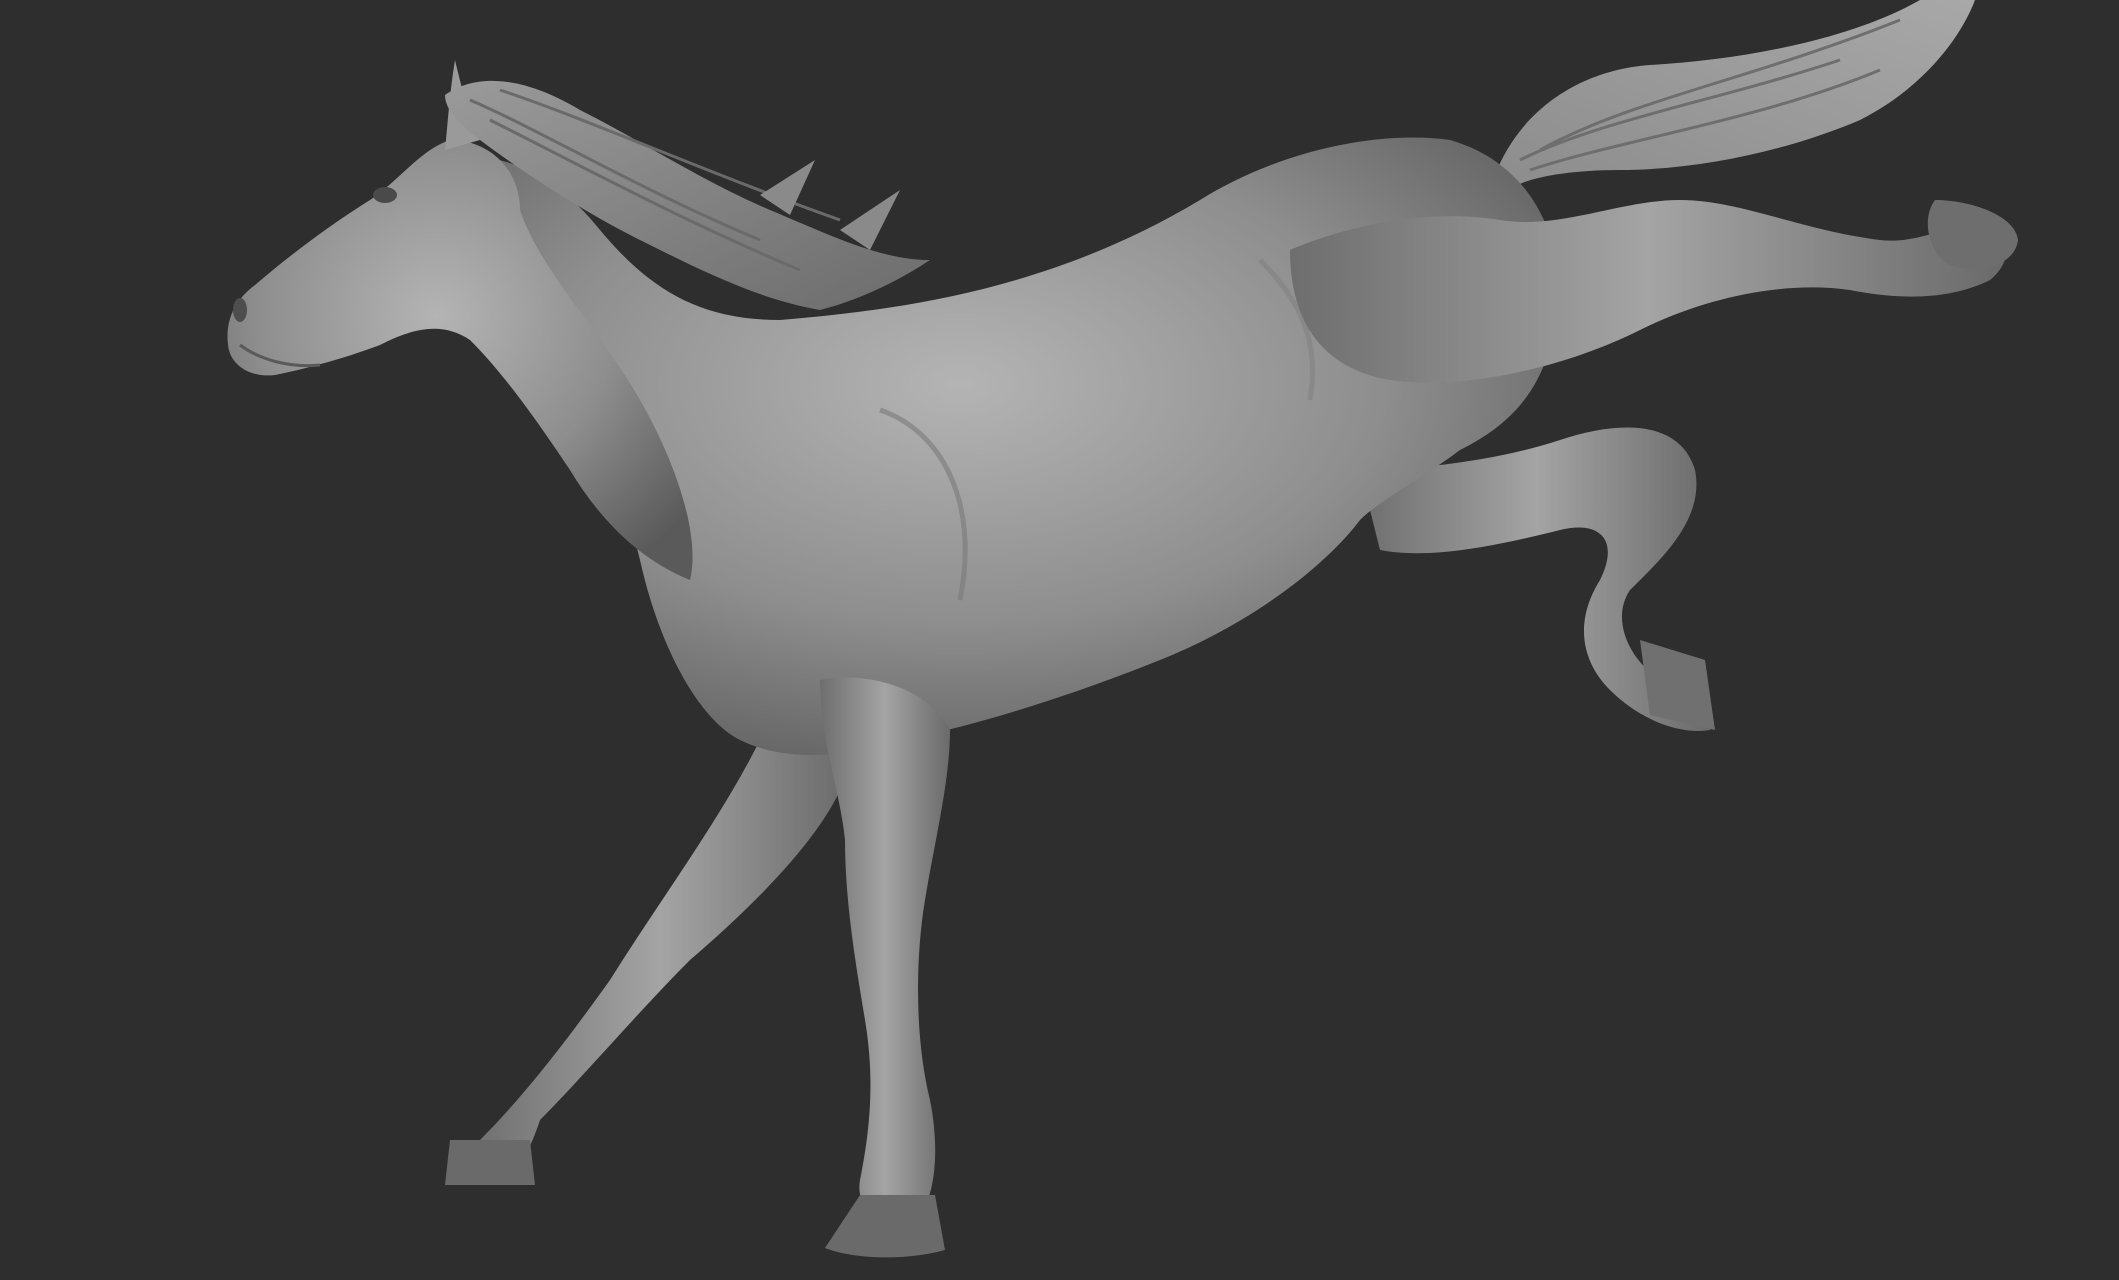  I want to click on near-foreleg, so click(885, 967).